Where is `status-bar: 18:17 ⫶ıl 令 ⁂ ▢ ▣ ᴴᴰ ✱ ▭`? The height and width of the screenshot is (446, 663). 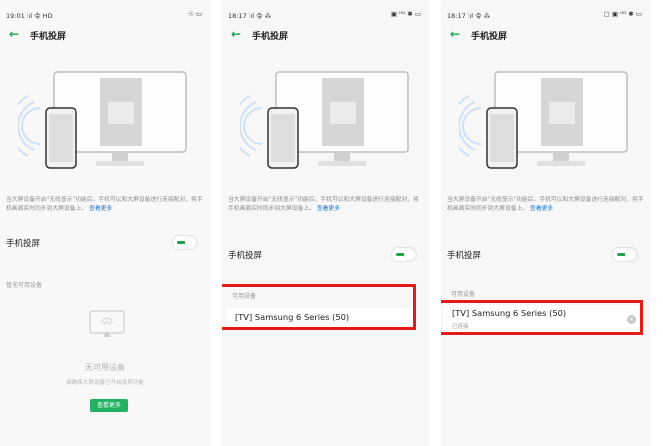 status-bar: 18:17 ⫶ıl 令 ⁂ ▢ ▣ ᴴᴰ ✱ ▭ is located at coordinates (545, 16).